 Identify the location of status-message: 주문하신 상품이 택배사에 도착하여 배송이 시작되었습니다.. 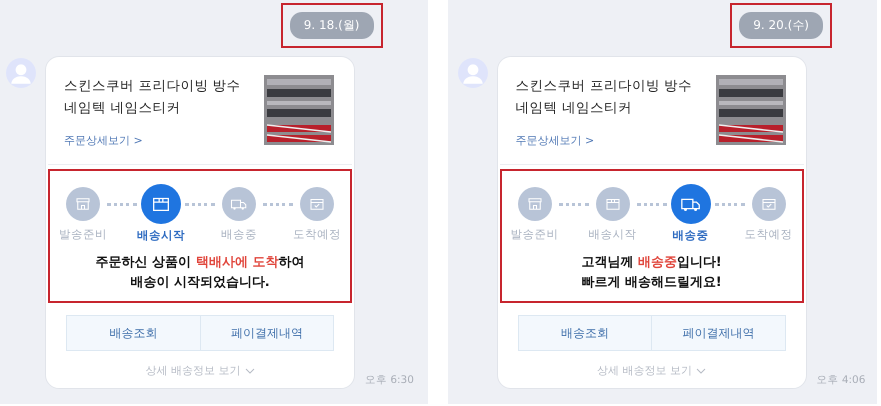
(200, 273).